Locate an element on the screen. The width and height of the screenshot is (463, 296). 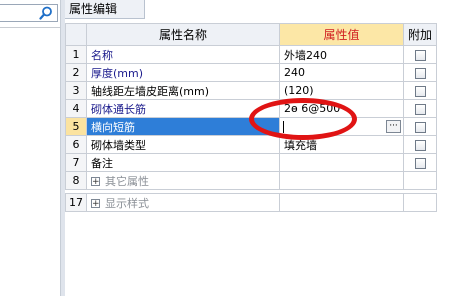
property-group-name: + 其它属性 is located at coordinates (183, 180).